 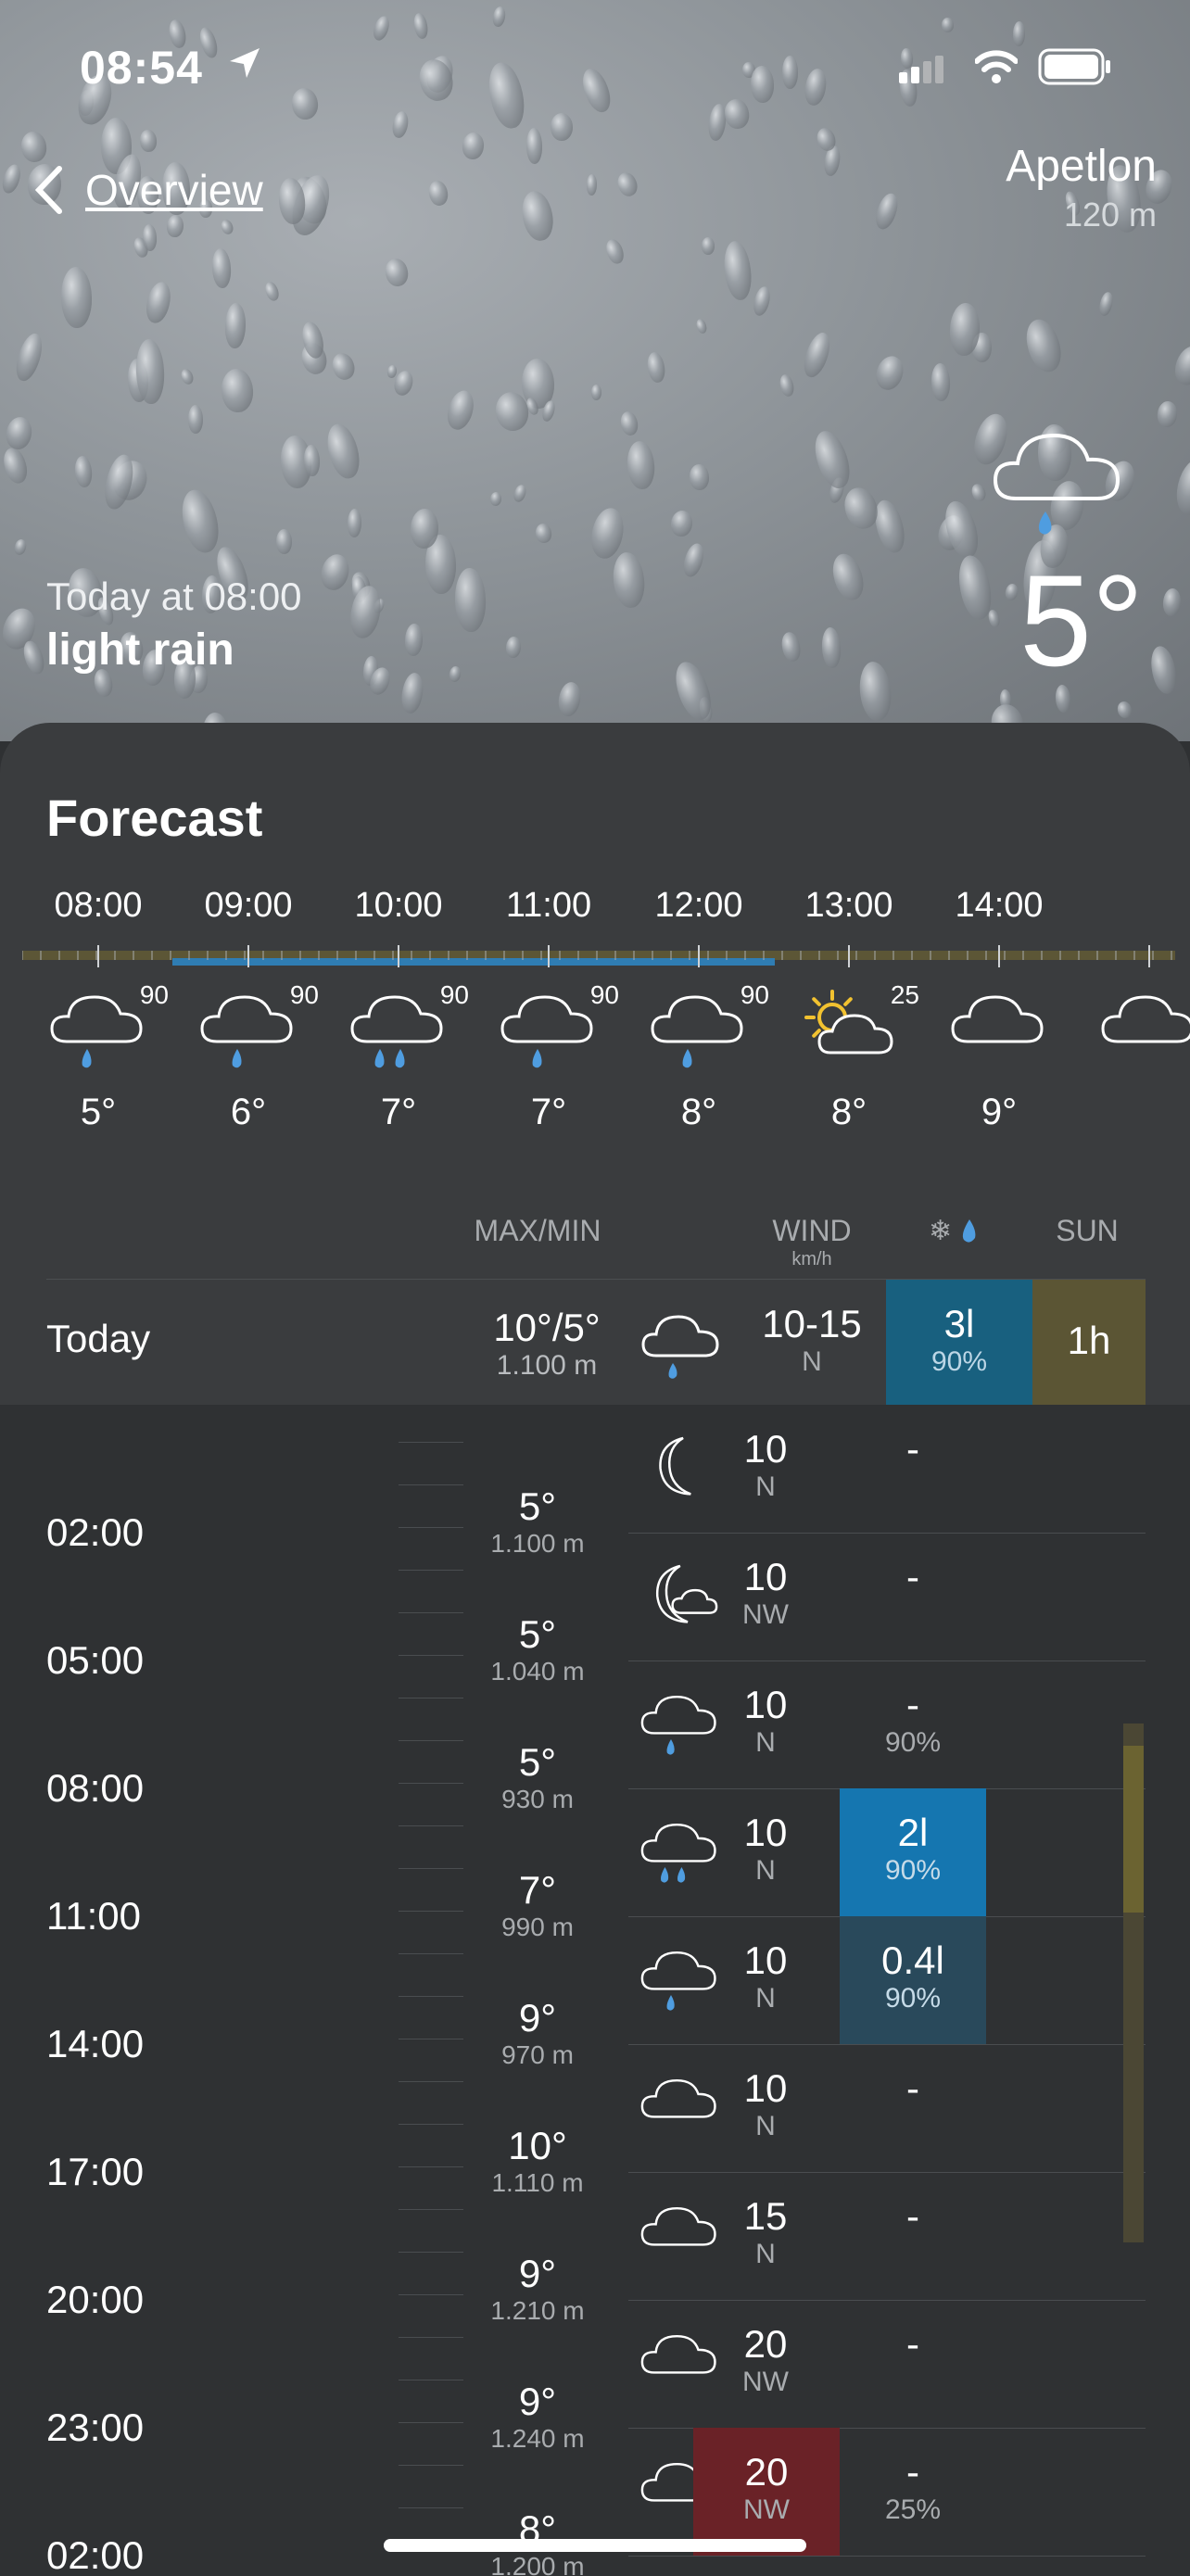 What do you see at coordinates (174, 190) in the screenshot?
I see `back-label: Overview` at bounding box center [174, 190].